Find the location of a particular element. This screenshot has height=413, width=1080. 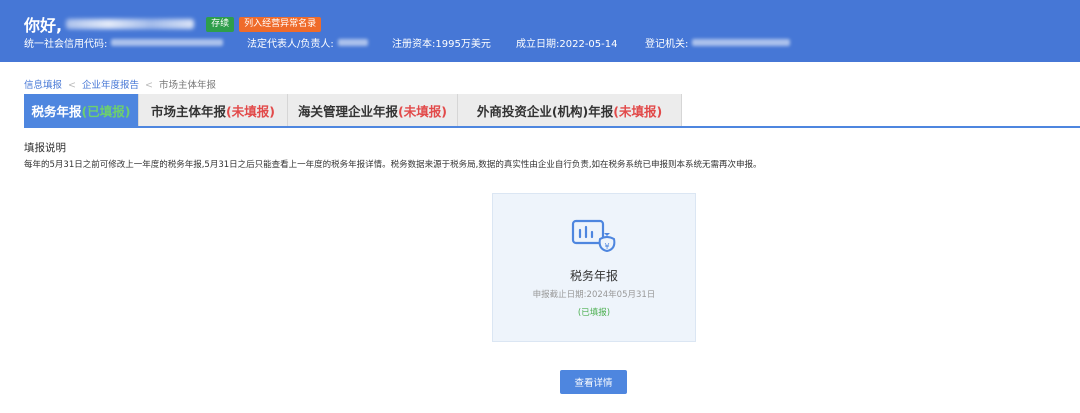

tab-market-entity-report: 市场主体年报 (未填报) is located at coordinates (213, 110).